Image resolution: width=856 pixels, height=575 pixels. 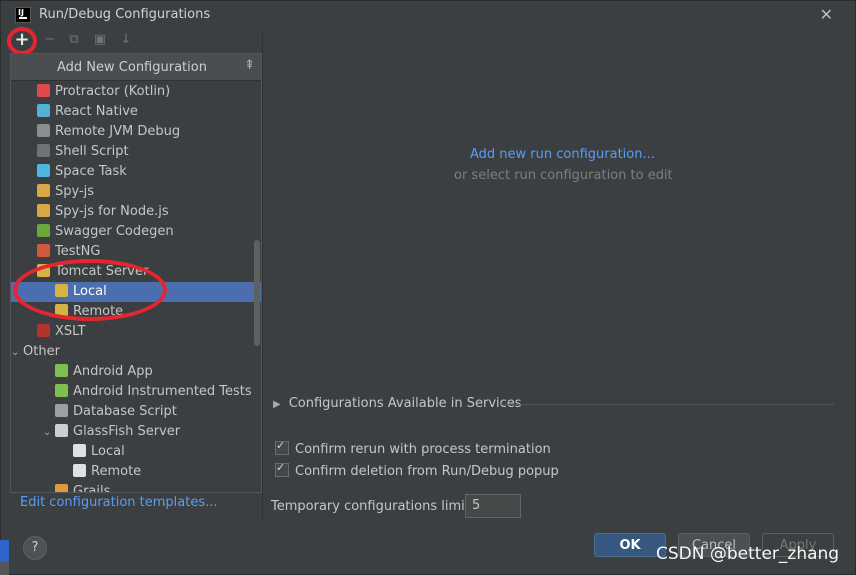 I want to click on confirm-deletion-label: Confirm deletion from Run/Debug popup, so click(x=427, y=471).